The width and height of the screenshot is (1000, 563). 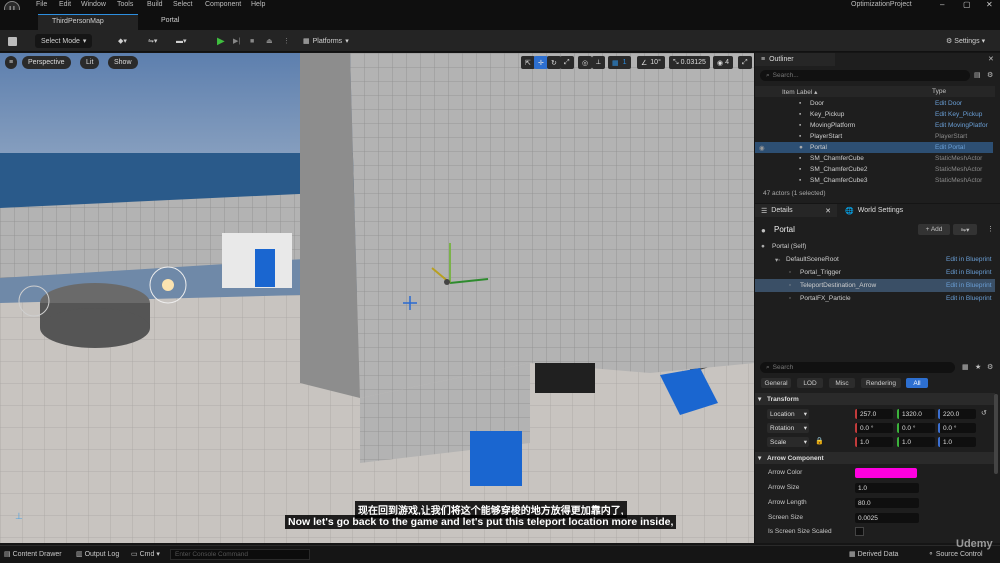 I want to click on blueprint-options-icon: ⇋▾, so click(x=965, y=229).